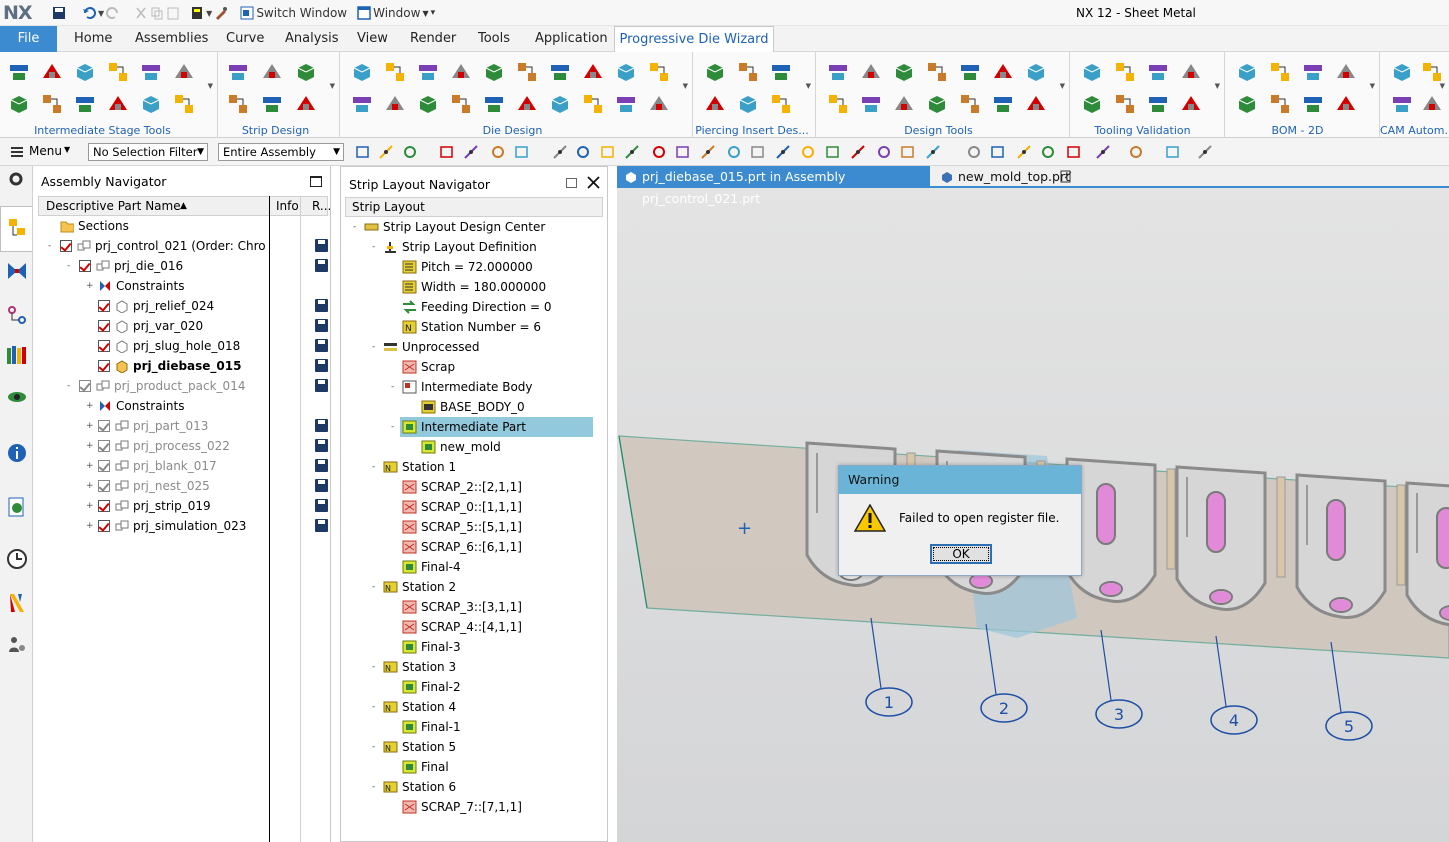 The height and width of the screenshot is (842, 1449). I want to click on zoom-icon, so click(1074, 152).